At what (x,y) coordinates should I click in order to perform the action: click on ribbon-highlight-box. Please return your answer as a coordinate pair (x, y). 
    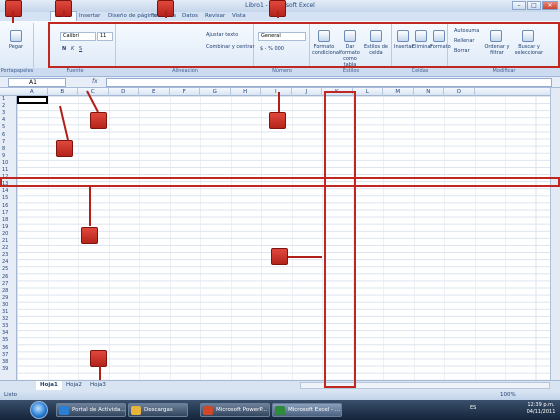
    Looking at the image, I should click on (304, 45).